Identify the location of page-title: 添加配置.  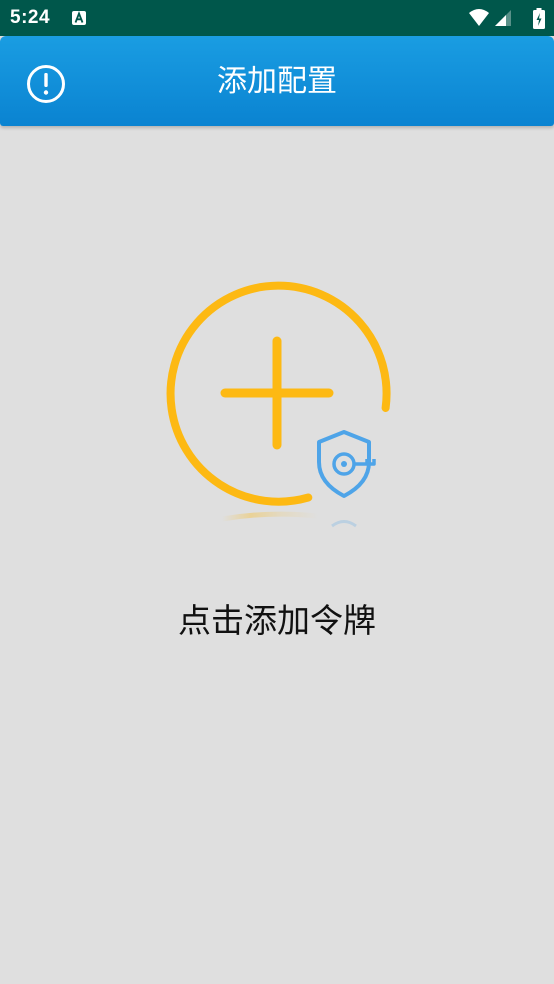
(277, 81).